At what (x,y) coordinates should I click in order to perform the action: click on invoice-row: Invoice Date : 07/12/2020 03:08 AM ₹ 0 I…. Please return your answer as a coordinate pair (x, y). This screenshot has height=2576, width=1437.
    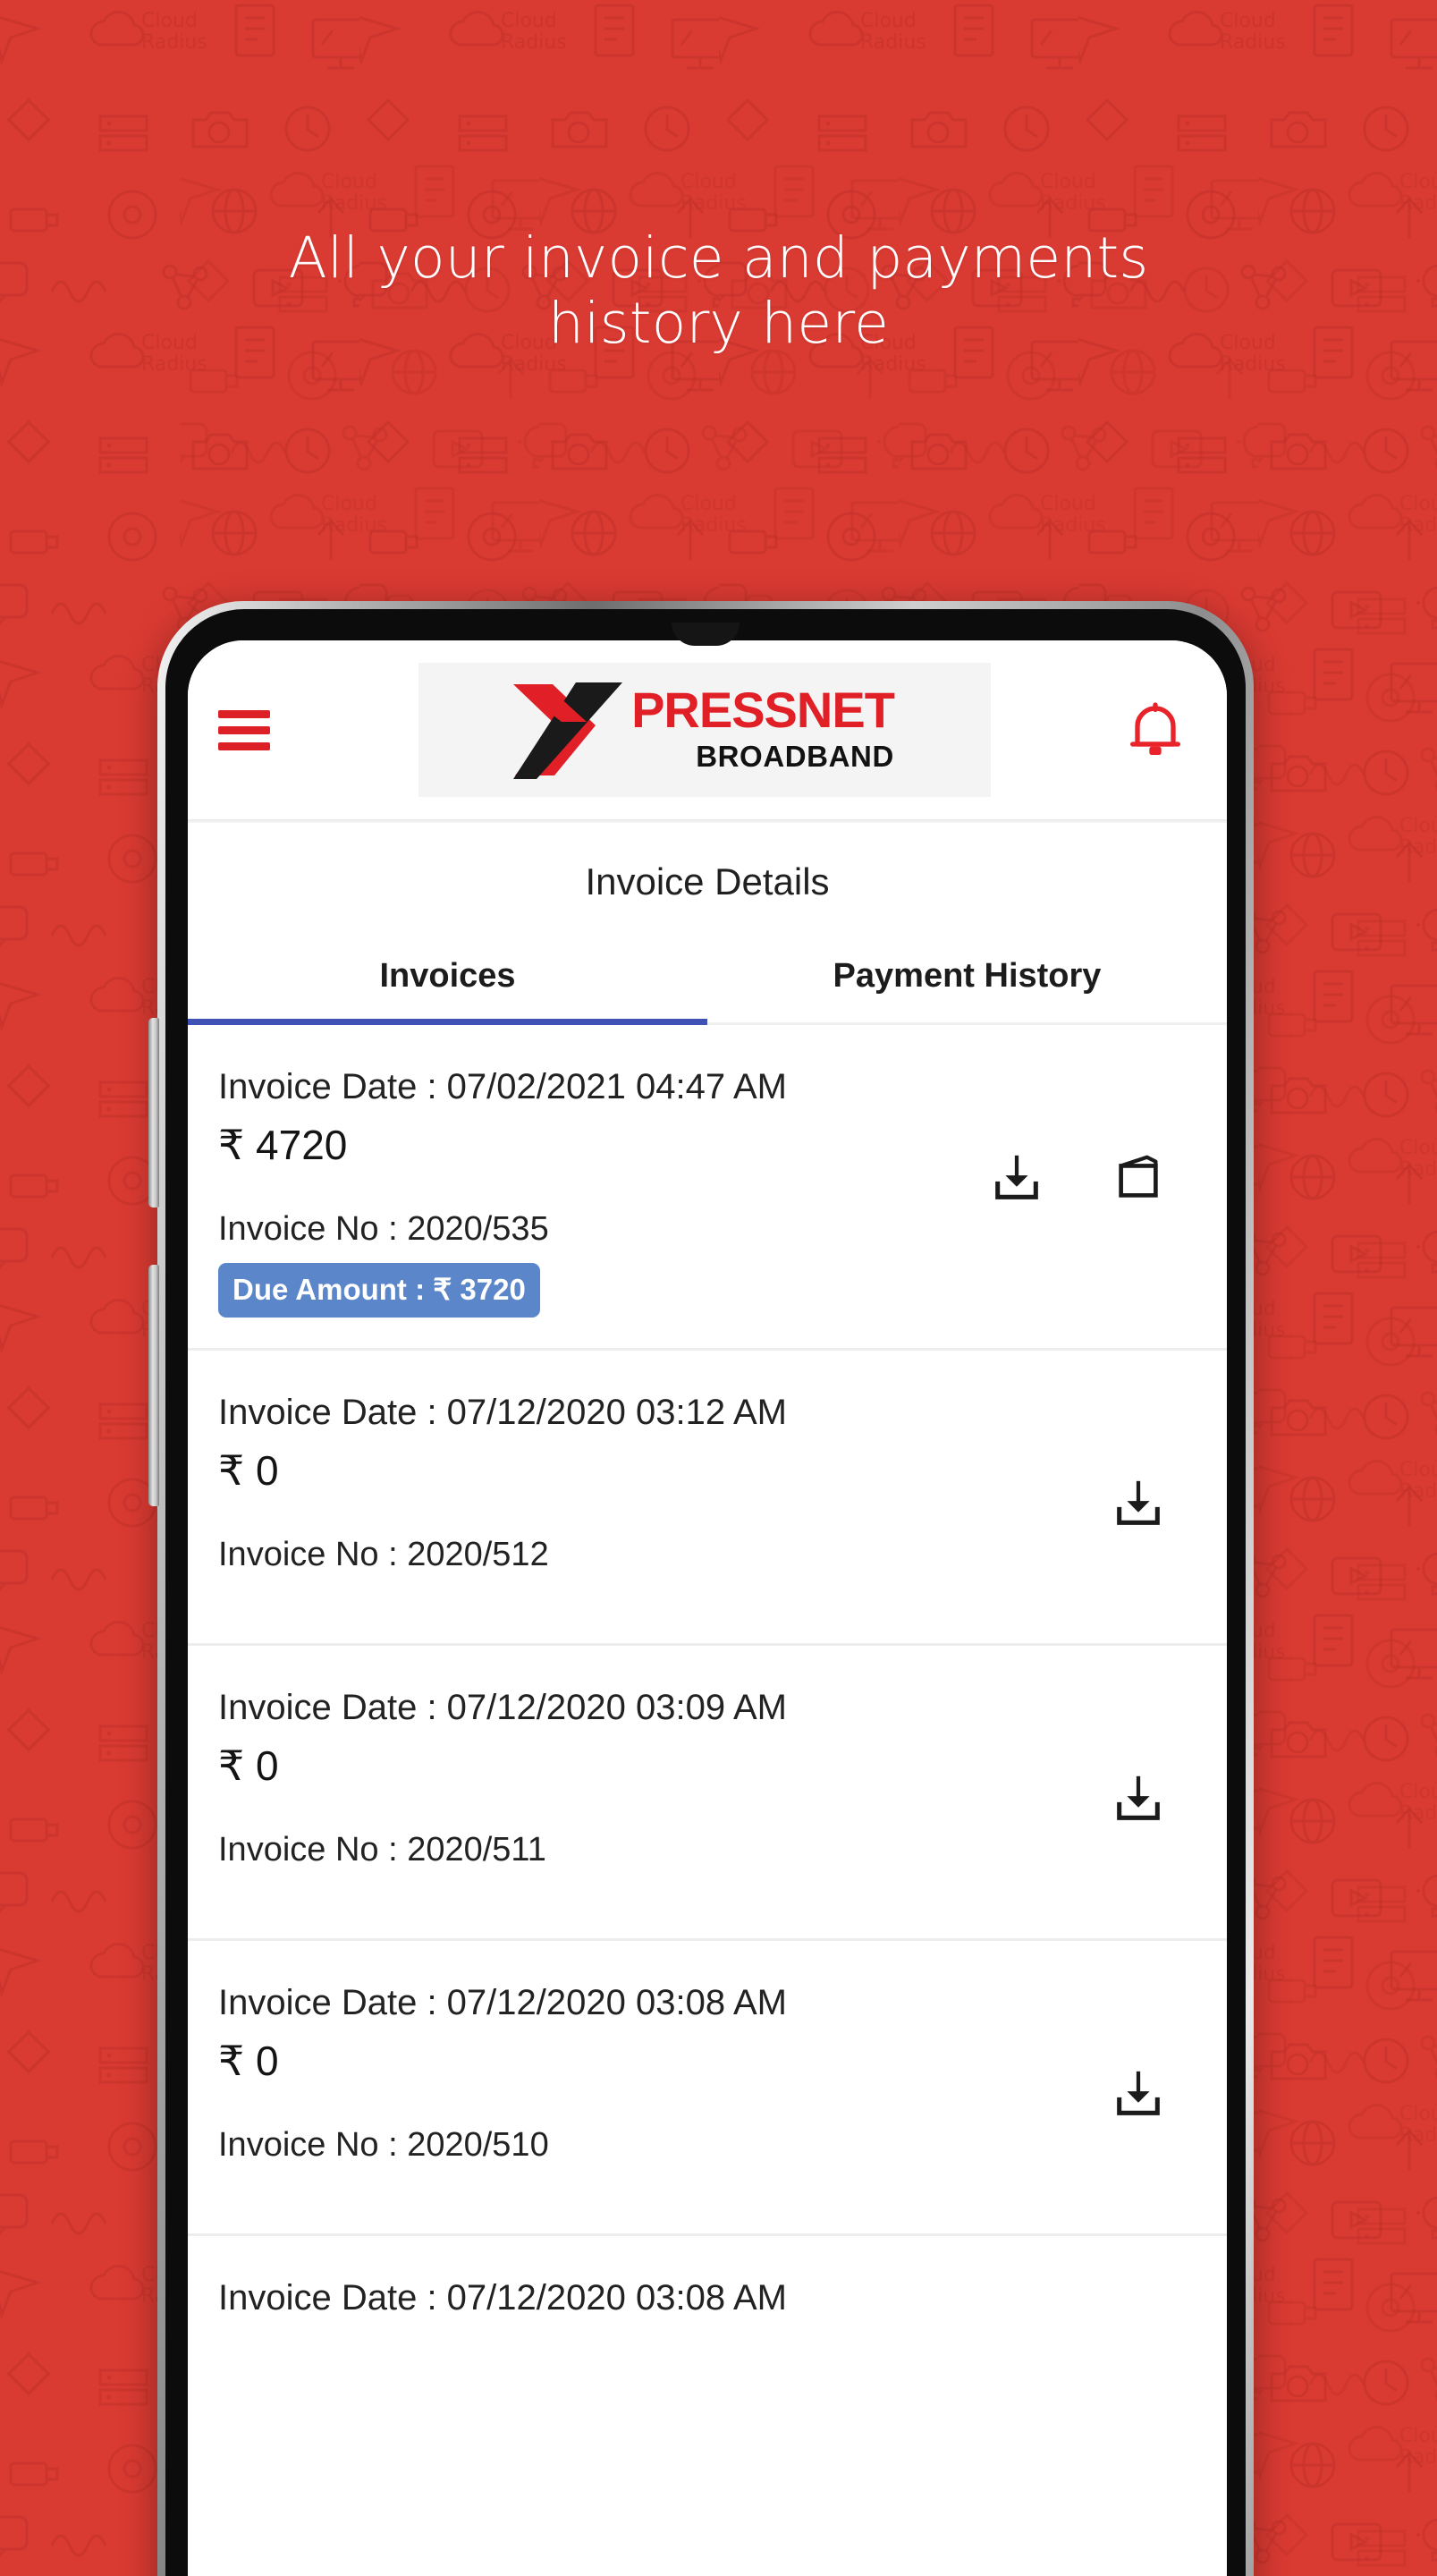
    Looking at the image, I should click on (708, 2089).